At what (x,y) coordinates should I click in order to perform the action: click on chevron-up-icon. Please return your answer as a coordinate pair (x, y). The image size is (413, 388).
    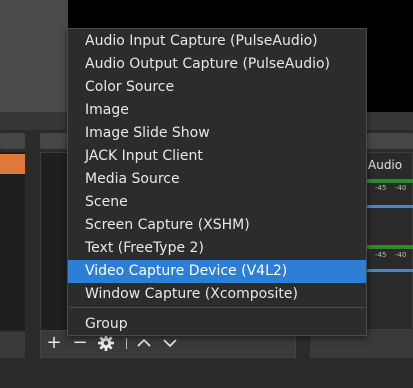
    Looking at the image, I should click on (144, 342).